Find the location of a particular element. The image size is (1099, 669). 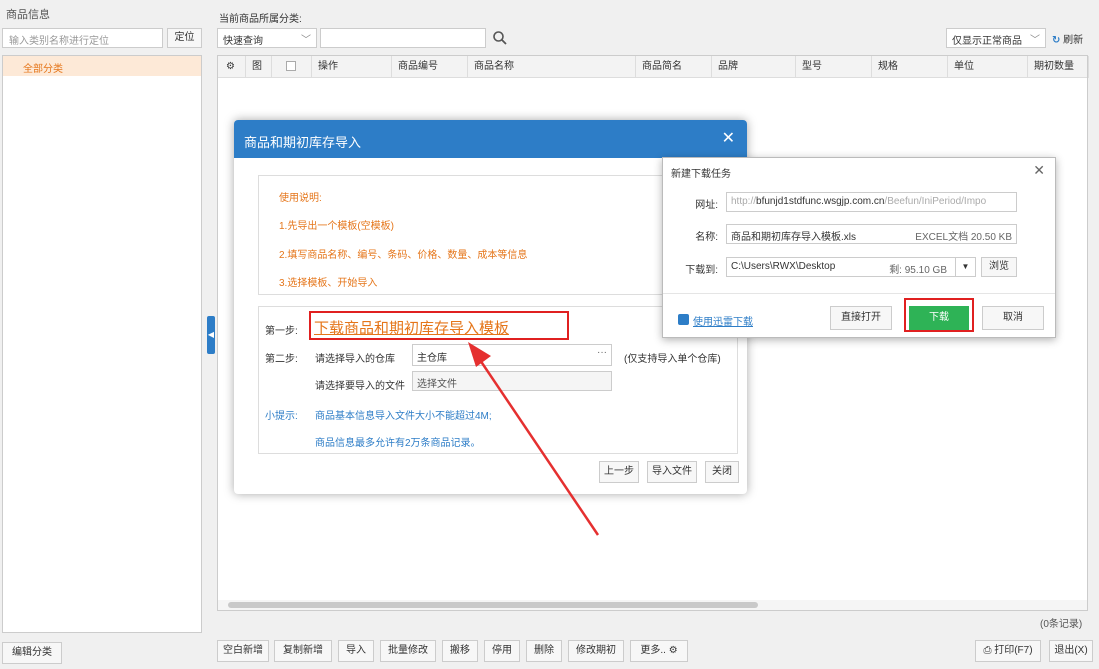

use-xunlei-link: 使用迅雷下载 is located at coordinates (715, 320).